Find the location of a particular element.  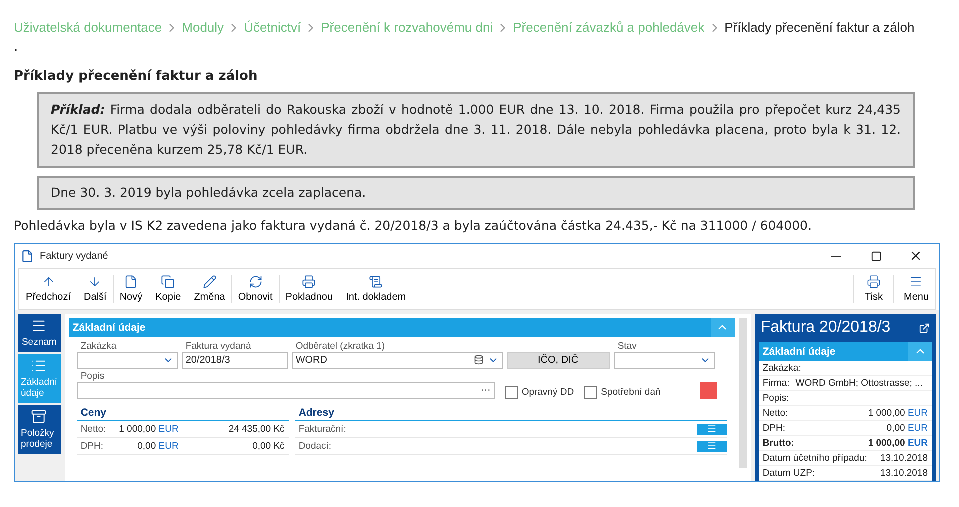

section-heading: Příklady přecenění faktur a záloh is located at coordinates (136, 76).